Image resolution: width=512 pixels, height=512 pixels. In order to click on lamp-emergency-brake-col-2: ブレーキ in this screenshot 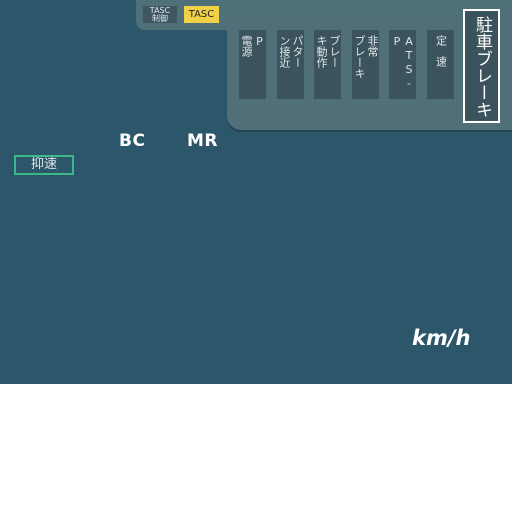, I will do `click(359, 57)`.